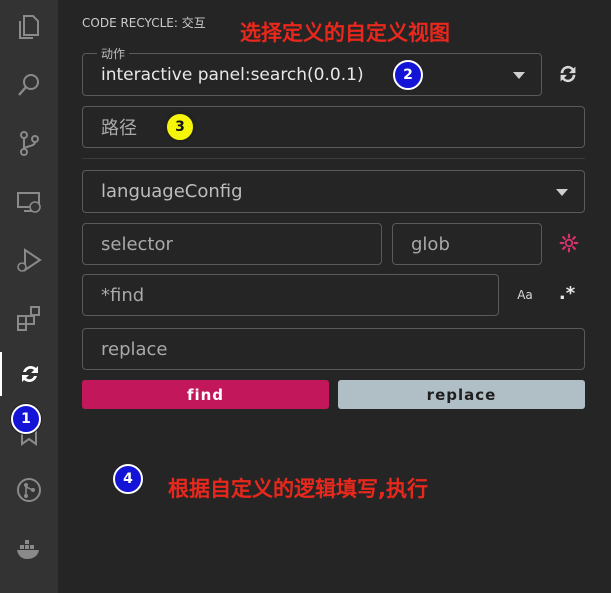 The image size is (611, 593). I want to click on divider, so click(333, 158).